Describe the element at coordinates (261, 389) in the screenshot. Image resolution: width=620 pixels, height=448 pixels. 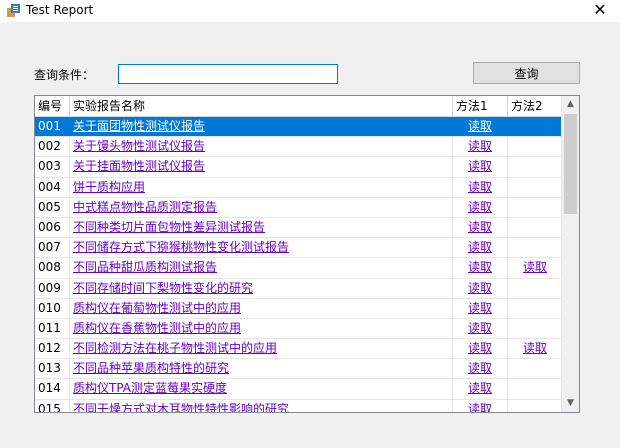
I see `report-name-cell: 质构仪TPA测定蓝莓果实硬度` at that location.